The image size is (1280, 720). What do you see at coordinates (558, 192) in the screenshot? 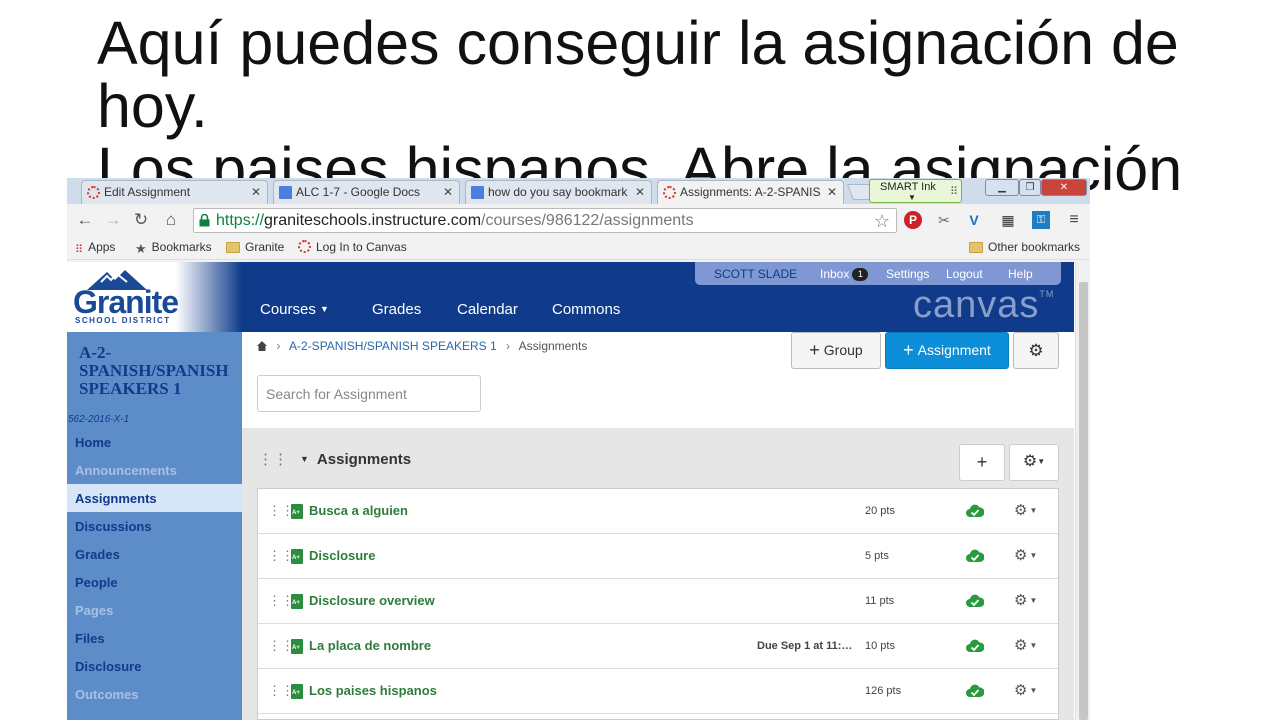
I see `tab-google-search: how do you say bookmark ✕` at bounding box center [558, 192].